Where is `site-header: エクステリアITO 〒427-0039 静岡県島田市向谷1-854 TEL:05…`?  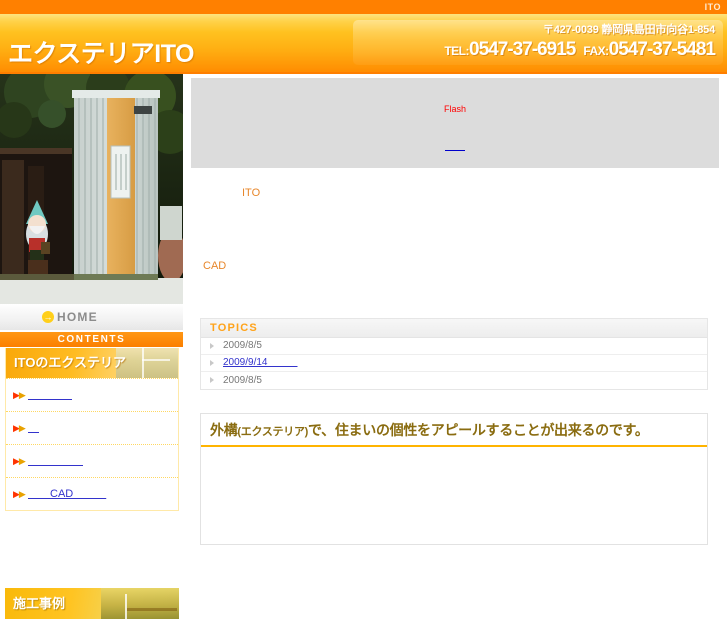 site-header: エクステリアITO 〒427-0039 静岡県島田市向谷1-854 TEL:05… is located at coordinates (363, 44).